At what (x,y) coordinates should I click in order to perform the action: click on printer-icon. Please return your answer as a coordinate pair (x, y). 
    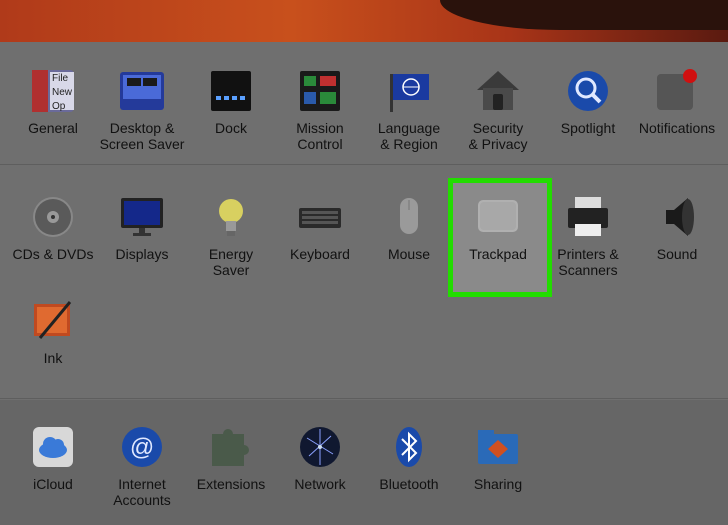
    Looking at the image, I should click on (588, 217).